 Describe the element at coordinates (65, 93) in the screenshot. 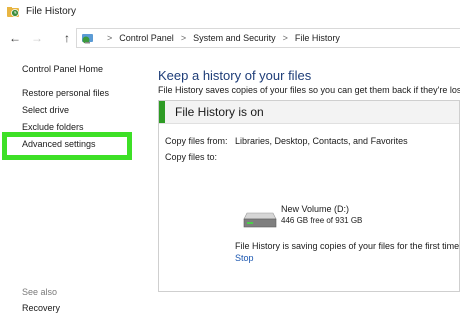

I see `sidebar-item-restore-personal-files: Restore personal files` at that location.